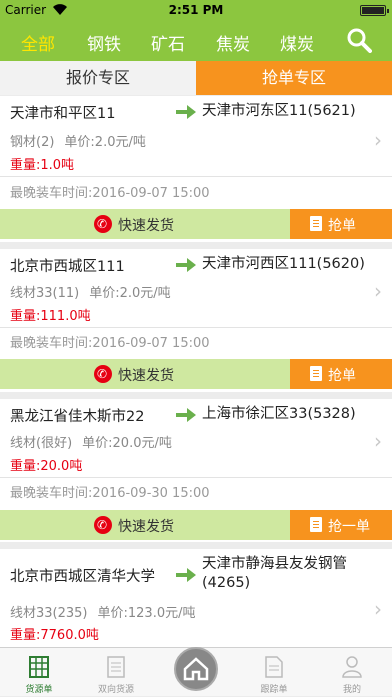  I want to click on material: 线材(很好), so click(41, 443).